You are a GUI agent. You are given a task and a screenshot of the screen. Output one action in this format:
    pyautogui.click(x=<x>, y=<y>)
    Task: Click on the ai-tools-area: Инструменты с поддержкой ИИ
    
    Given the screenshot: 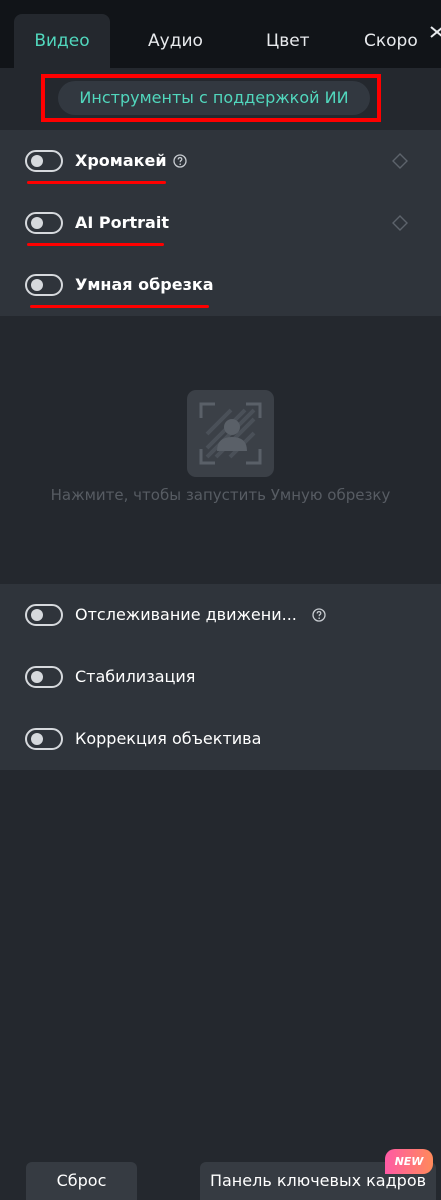 What is the action you would take?
    pyautogui.click(x=220, y=99)
    